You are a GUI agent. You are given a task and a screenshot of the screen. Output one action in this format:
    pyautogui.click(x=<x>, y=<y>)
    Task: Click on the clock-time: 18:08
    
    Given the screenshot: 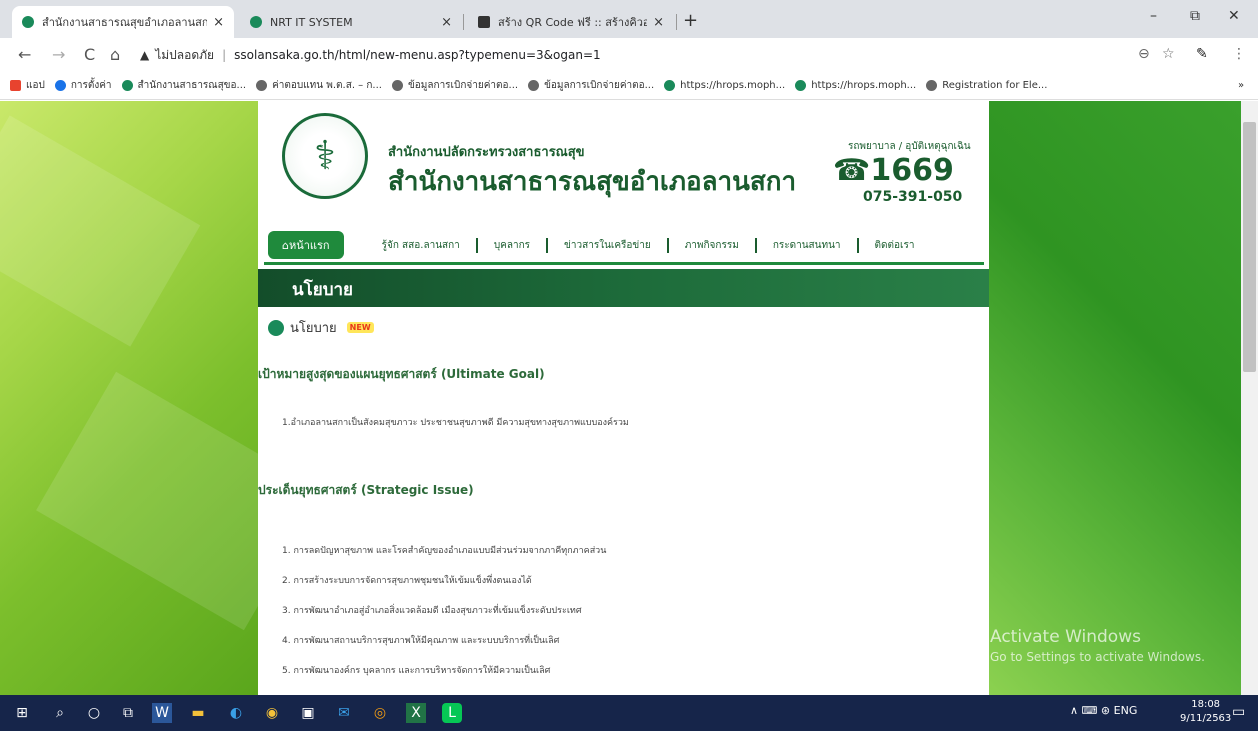 What is the action you would take?
    pyautogui.click(x=1206, y=704)
    